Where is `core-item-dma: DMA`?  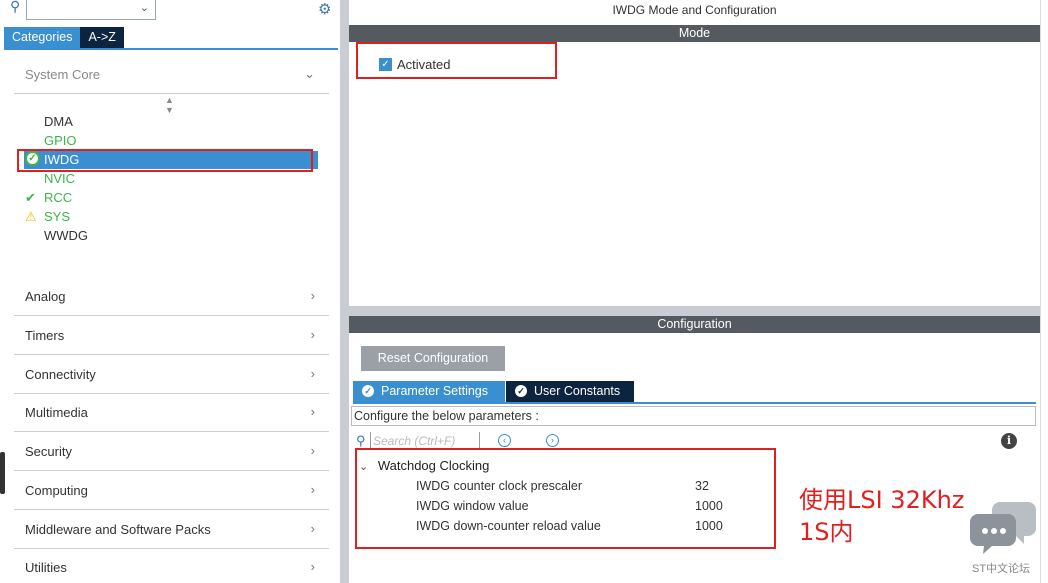
core-item-dma: DMA is located at coordinates (58, 121).